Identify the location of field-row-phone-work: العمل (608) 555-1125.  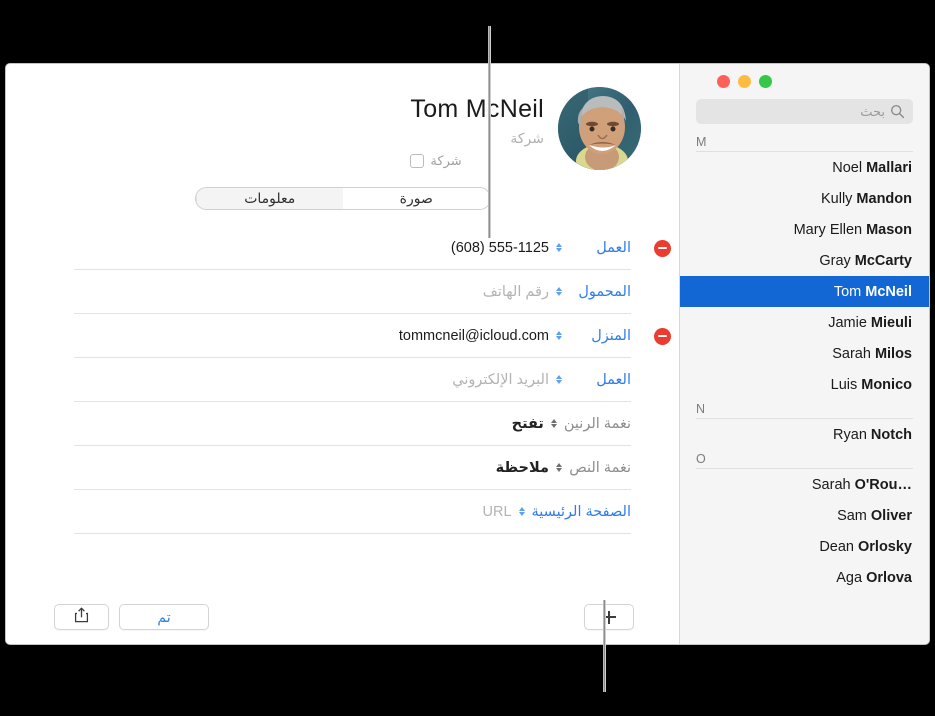
(372, 248).